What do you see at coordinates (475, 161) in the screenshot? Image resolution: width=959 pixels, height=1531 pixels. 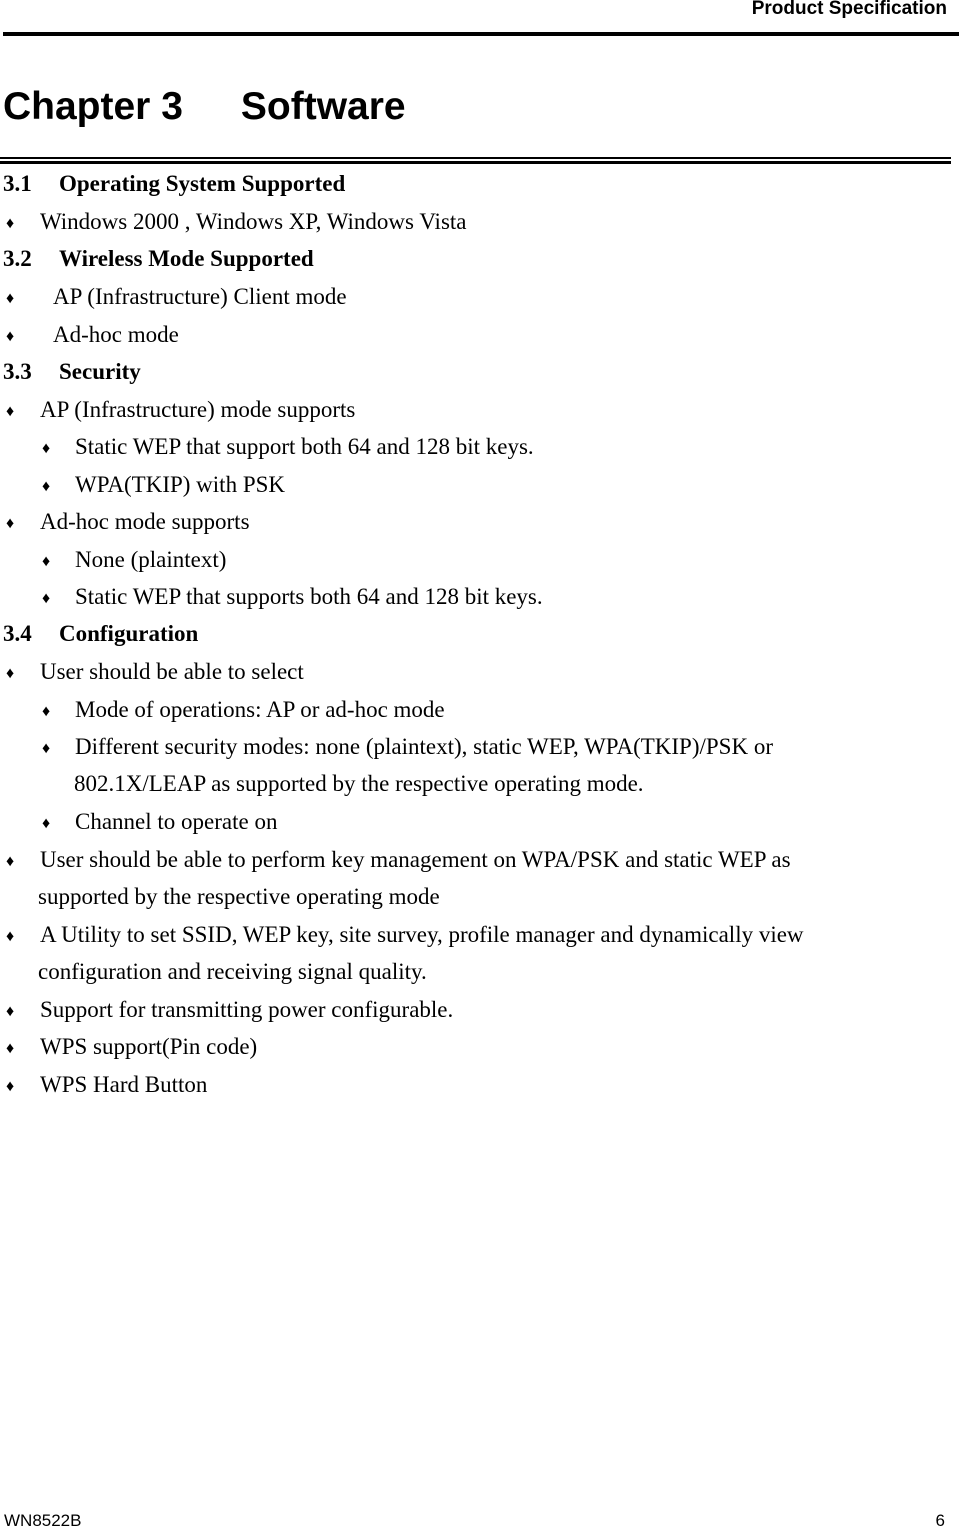 I see `double-rule` at bounding box center [475, 161].